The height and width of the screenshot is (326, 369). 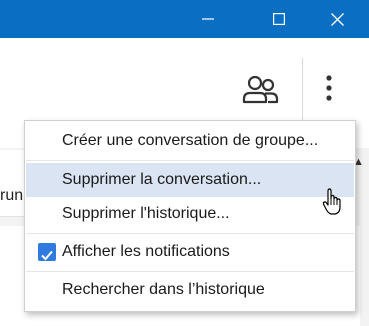 I want to click on minimize-button, so click(x=208, y=19).